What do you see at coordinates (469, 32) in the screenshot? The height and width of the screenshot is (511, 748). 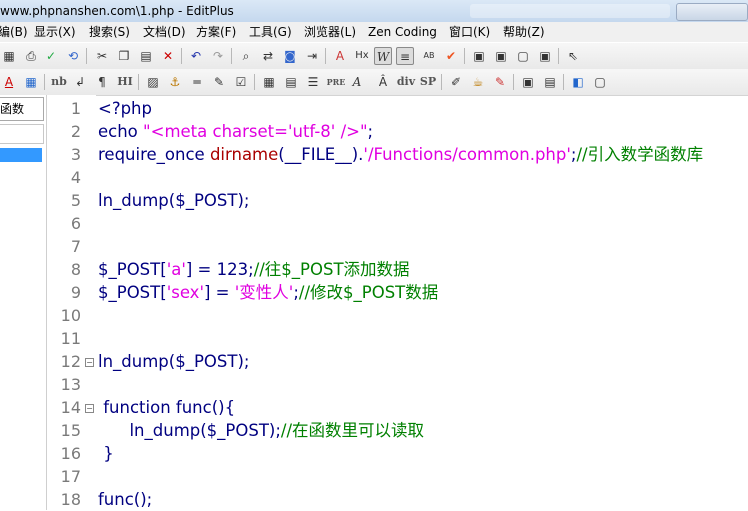 I see `menu-window: 窗口(K)` at bounding box center [469, 32].